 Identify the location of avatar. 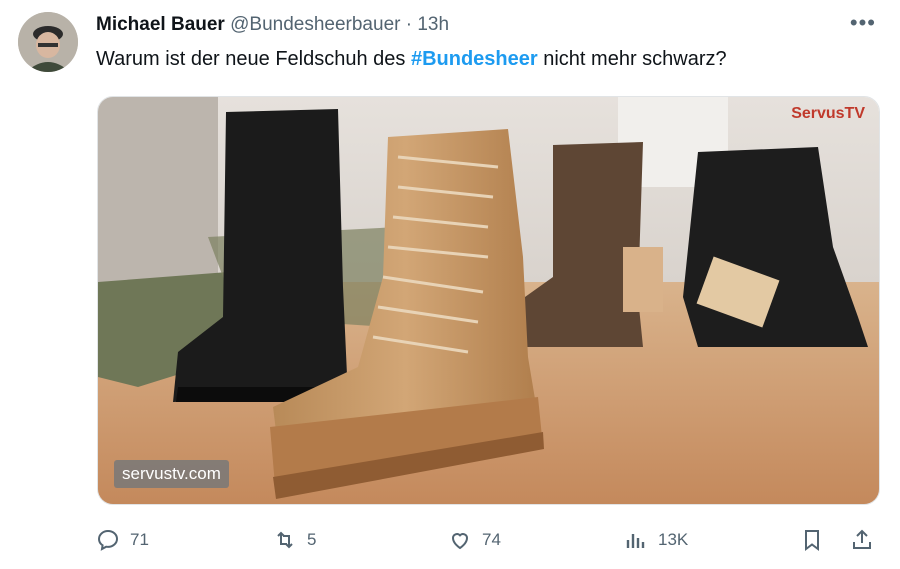
(48, 42).